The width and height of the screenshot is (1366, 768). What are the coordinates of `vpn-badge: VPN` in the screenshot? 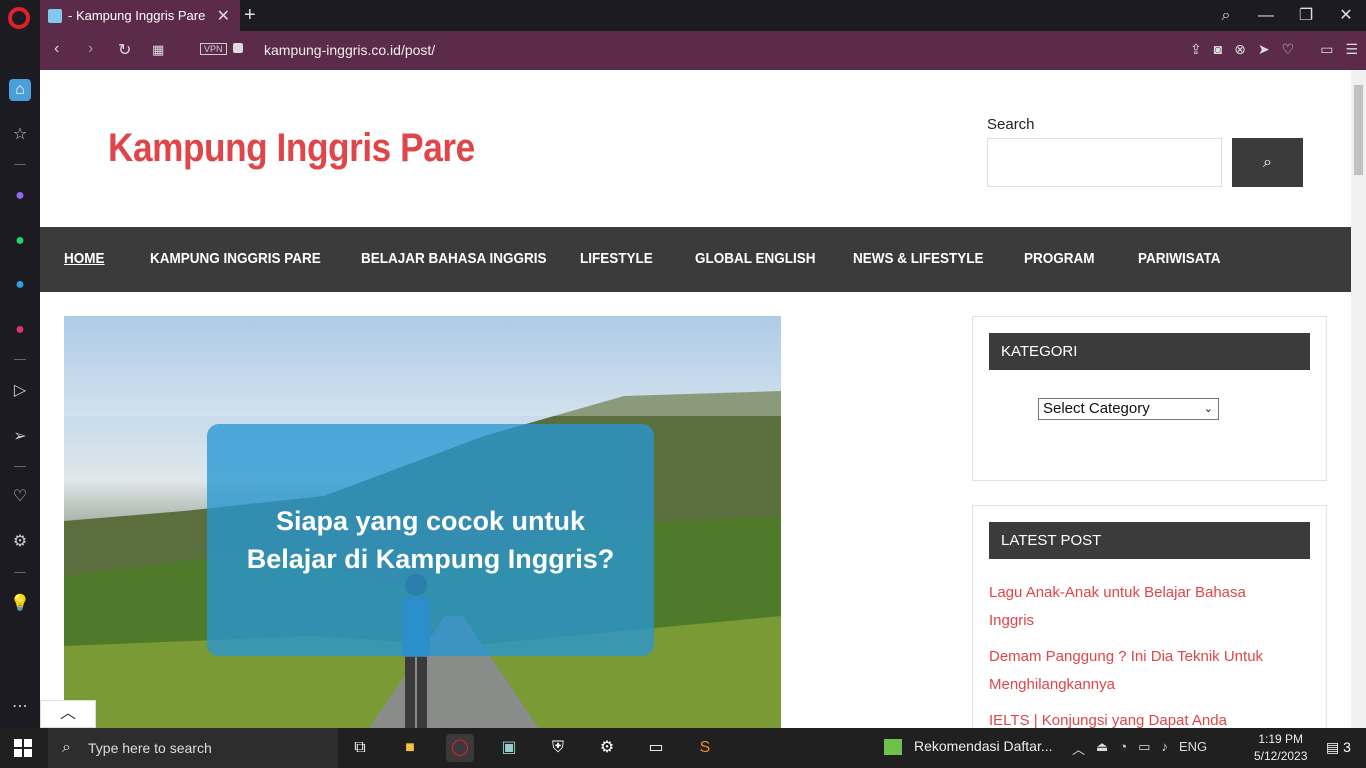 It's located at (213, 49).